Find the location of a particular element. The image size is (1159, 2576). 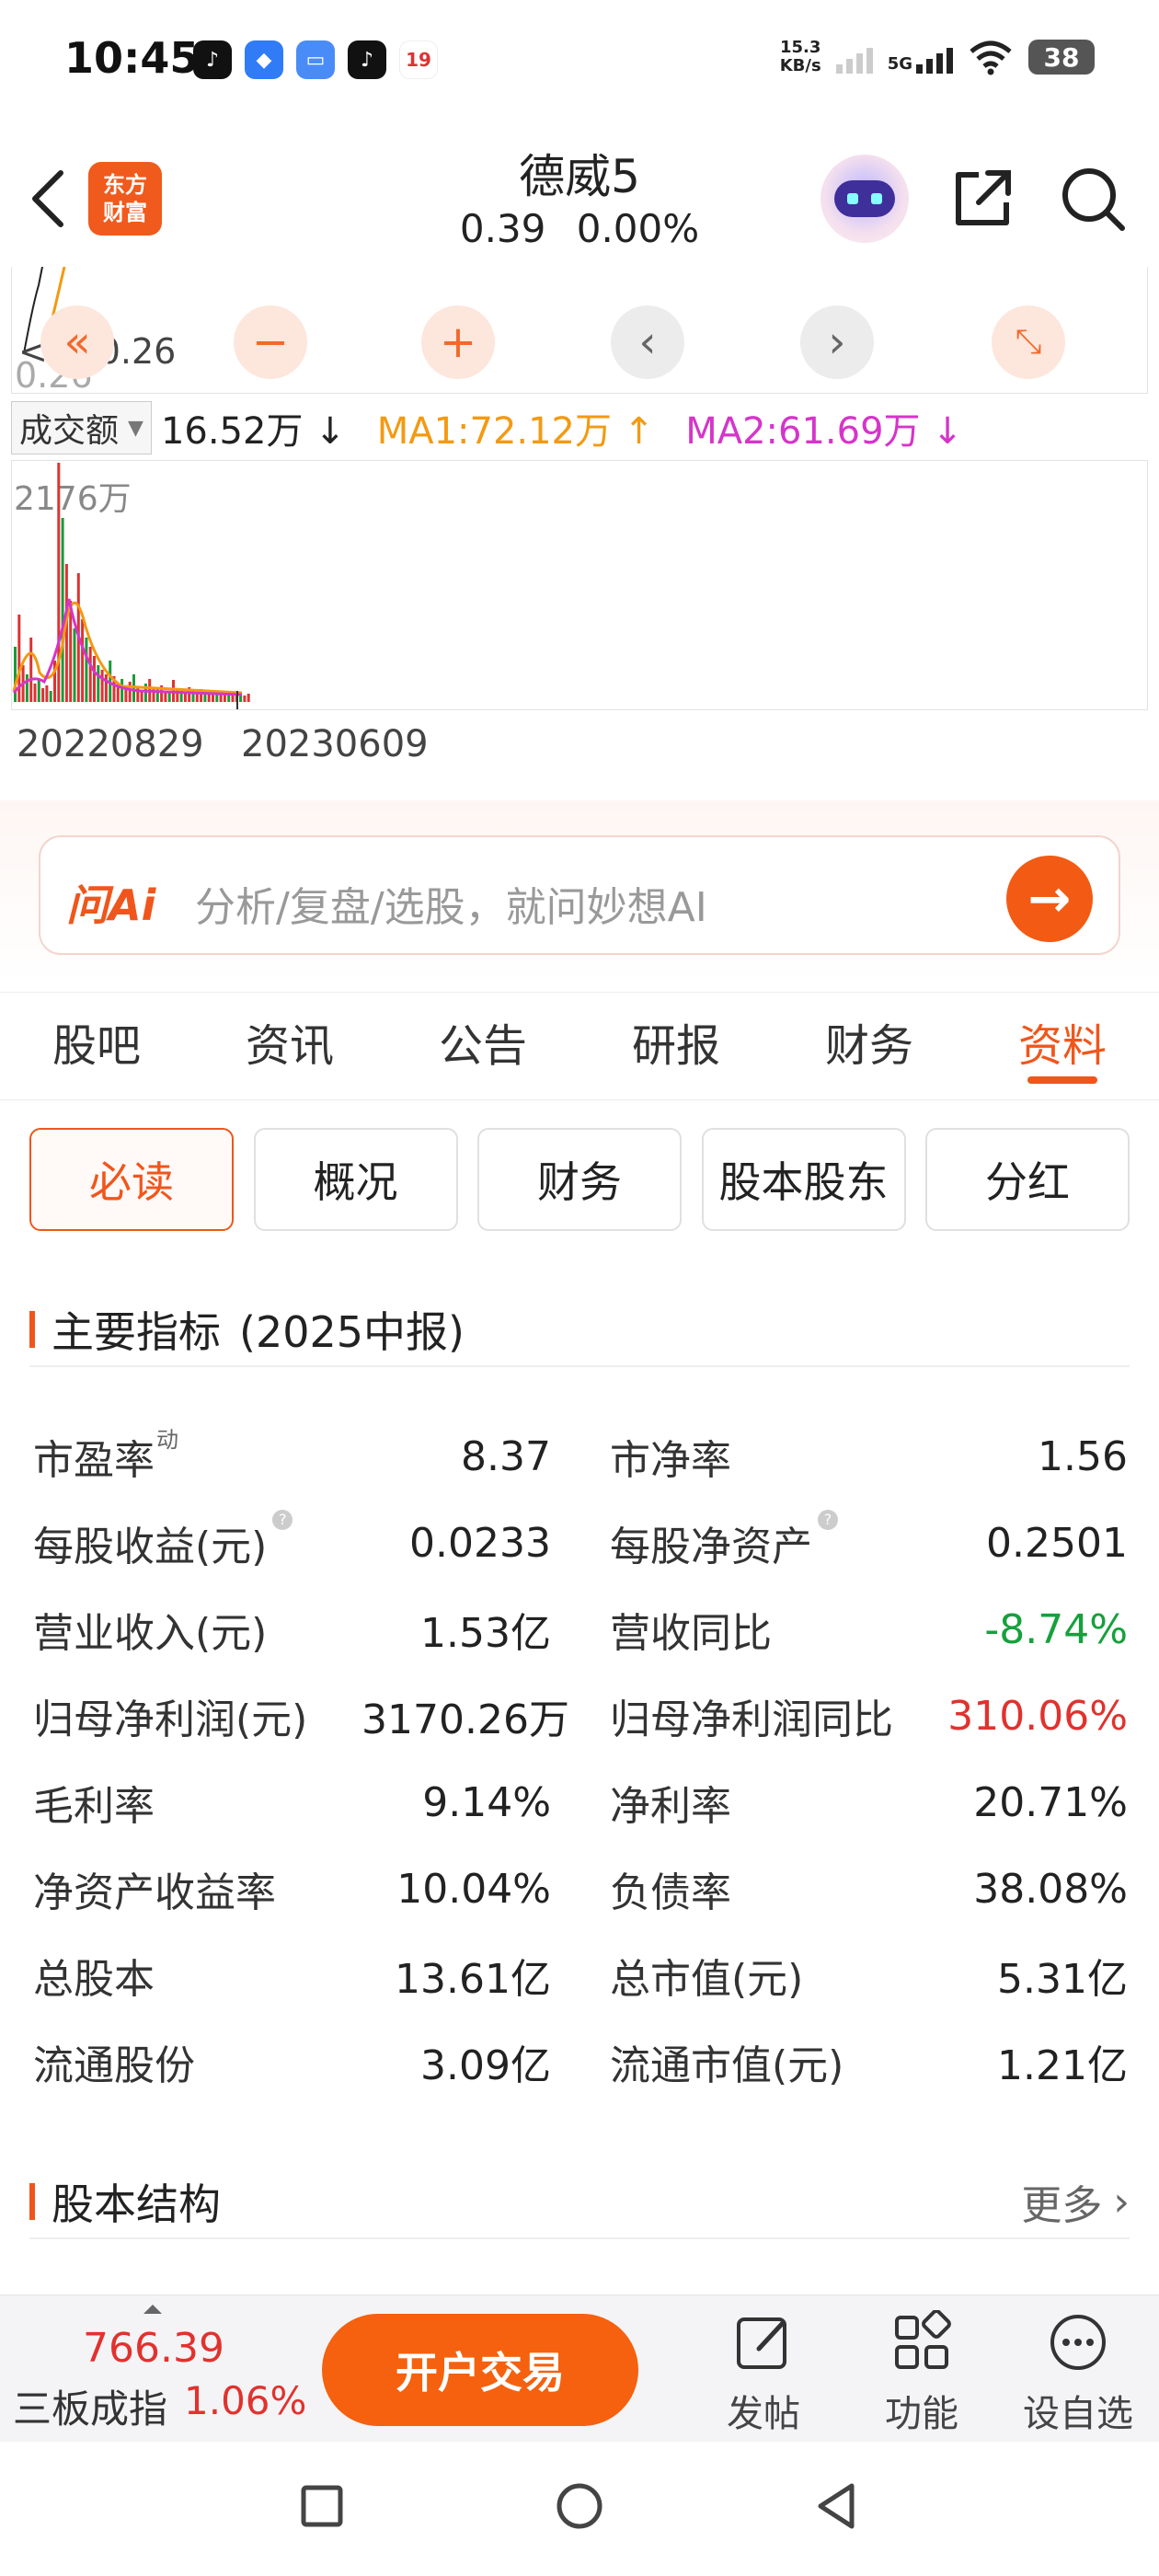

volume-chart: 2176万 is located at coordinates (579, 585).